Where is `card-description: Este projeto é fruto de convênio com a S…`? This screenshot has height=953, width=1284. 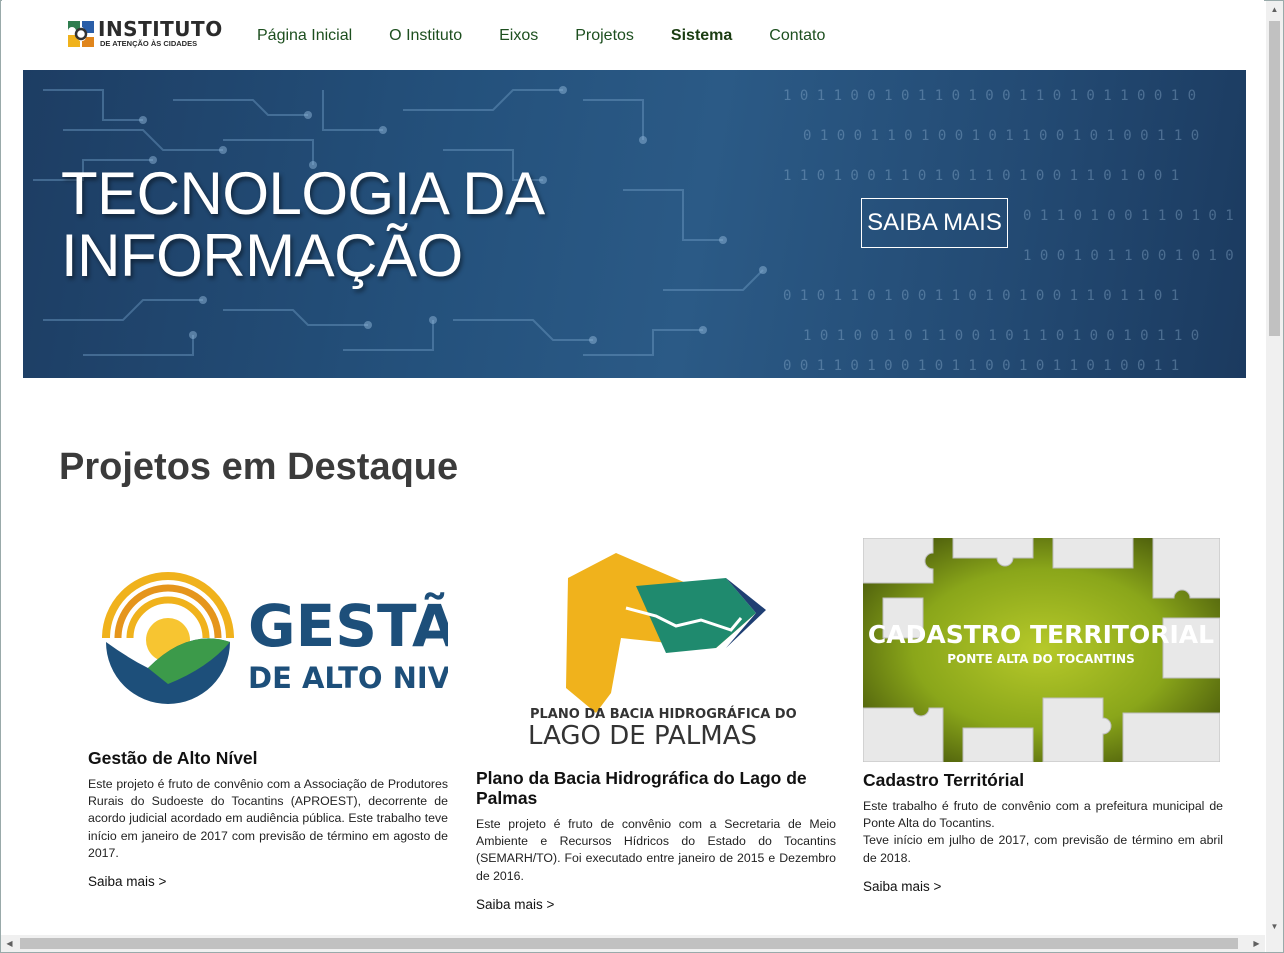
card-description: Este projeto é fruto de convênio com a S… is located at coordinates (656, 850).